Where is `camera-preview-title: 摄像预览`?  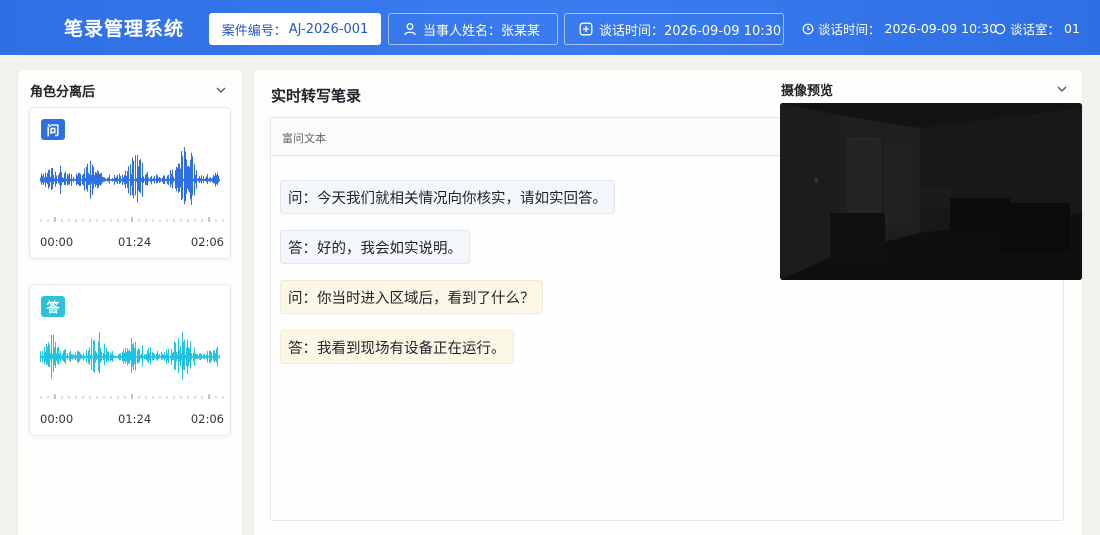 camera-preview-title: 摄像预览 is located at coordinates (807, 91).